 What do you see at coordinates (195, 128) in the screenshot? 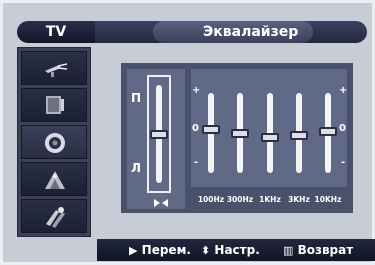
I see `eq-zero-left: 0` at bounding box center [195, 128].